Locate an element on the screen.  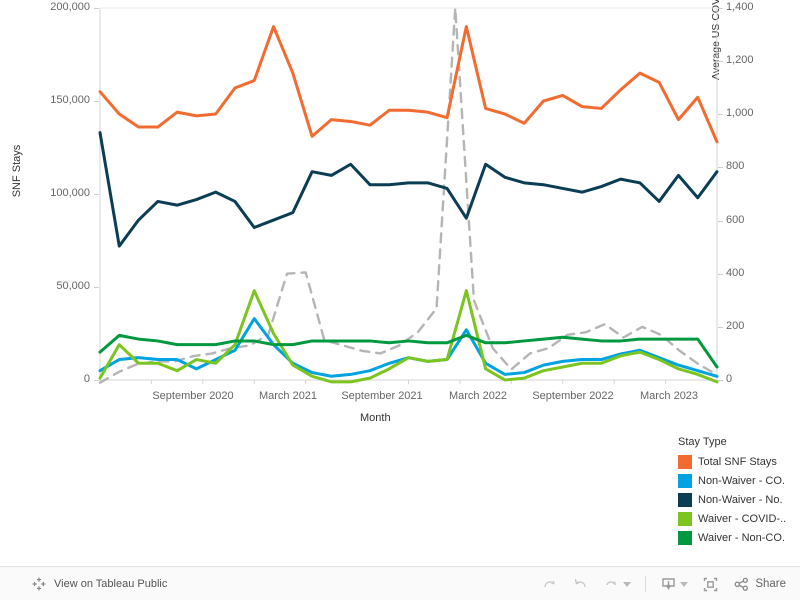
legend-item-label: Non-Waiver - No. is located at coordinates (740, 499).